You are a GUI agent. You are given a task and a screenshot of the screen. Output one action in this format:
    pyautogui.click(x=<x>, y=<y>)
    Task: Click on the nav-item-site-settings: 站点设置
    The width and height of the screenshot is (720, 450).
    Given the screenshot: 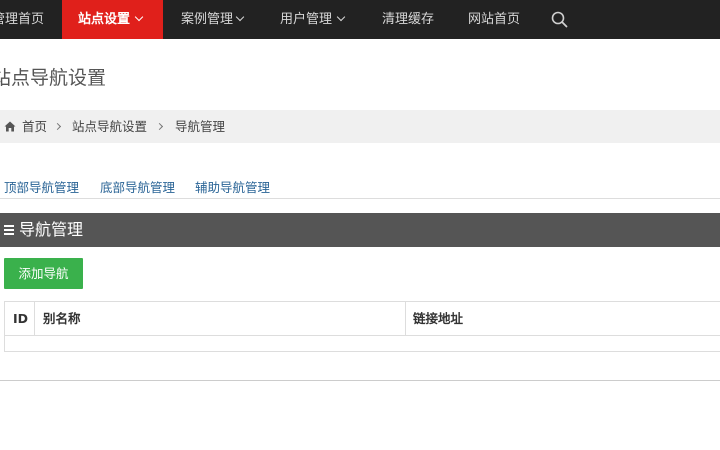 What is the action you would take?
    pyautogui.click(x=112, y=19)
    